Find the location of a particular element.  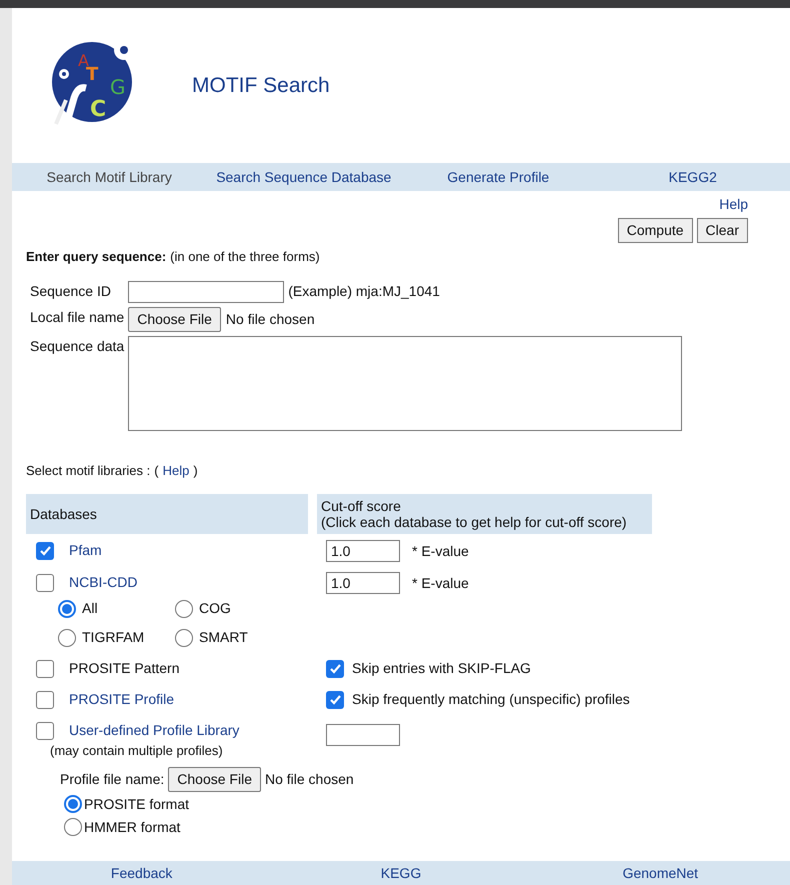

option-label: All is located at coordinates (90, 608).